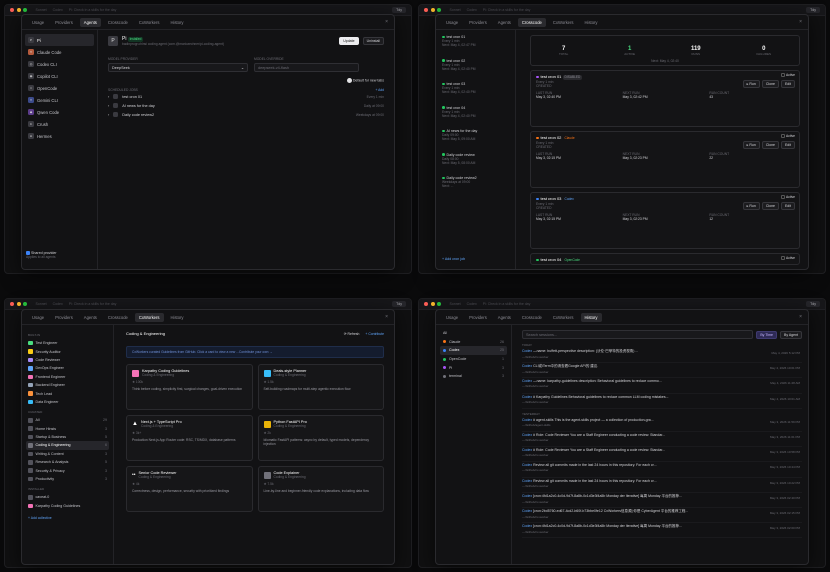 This screenshot has width=830, height=572. What do you see at coordinates (306, 67) in the screenshot?
I see `model-override-input: deepseek-v4-flash` at bounding box center [306, 67].